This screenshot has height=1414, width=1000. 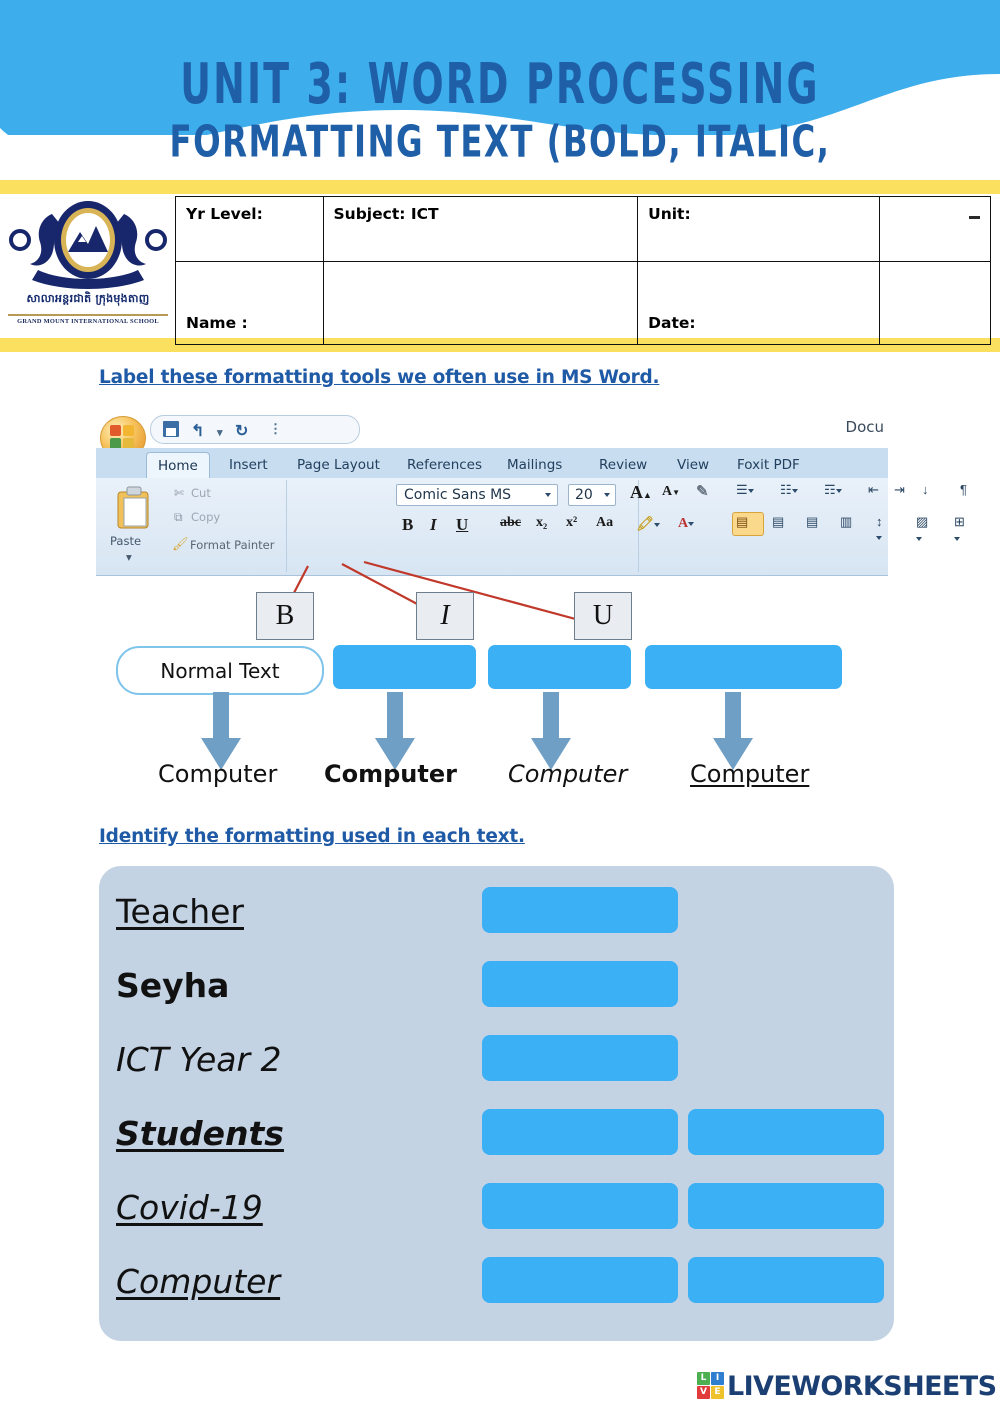 I want to click on font-size-combobox: 20, so click(x=592, y=495).